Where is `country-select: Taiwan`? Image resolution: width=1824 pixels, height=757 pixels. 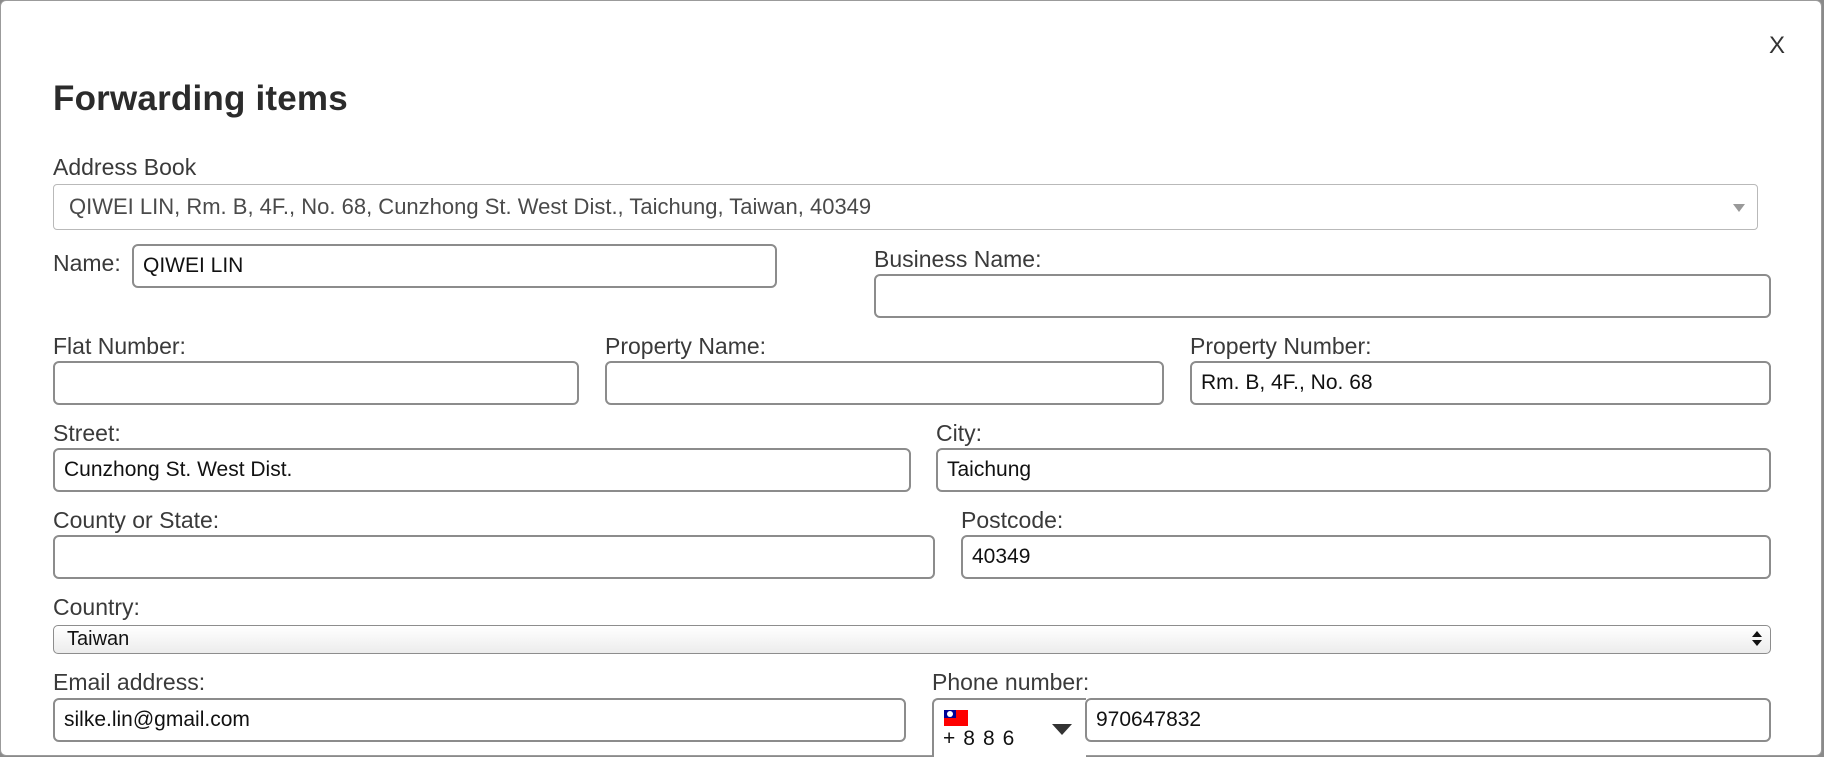
country-select: Taiwan is located at coordinates (912, 639).